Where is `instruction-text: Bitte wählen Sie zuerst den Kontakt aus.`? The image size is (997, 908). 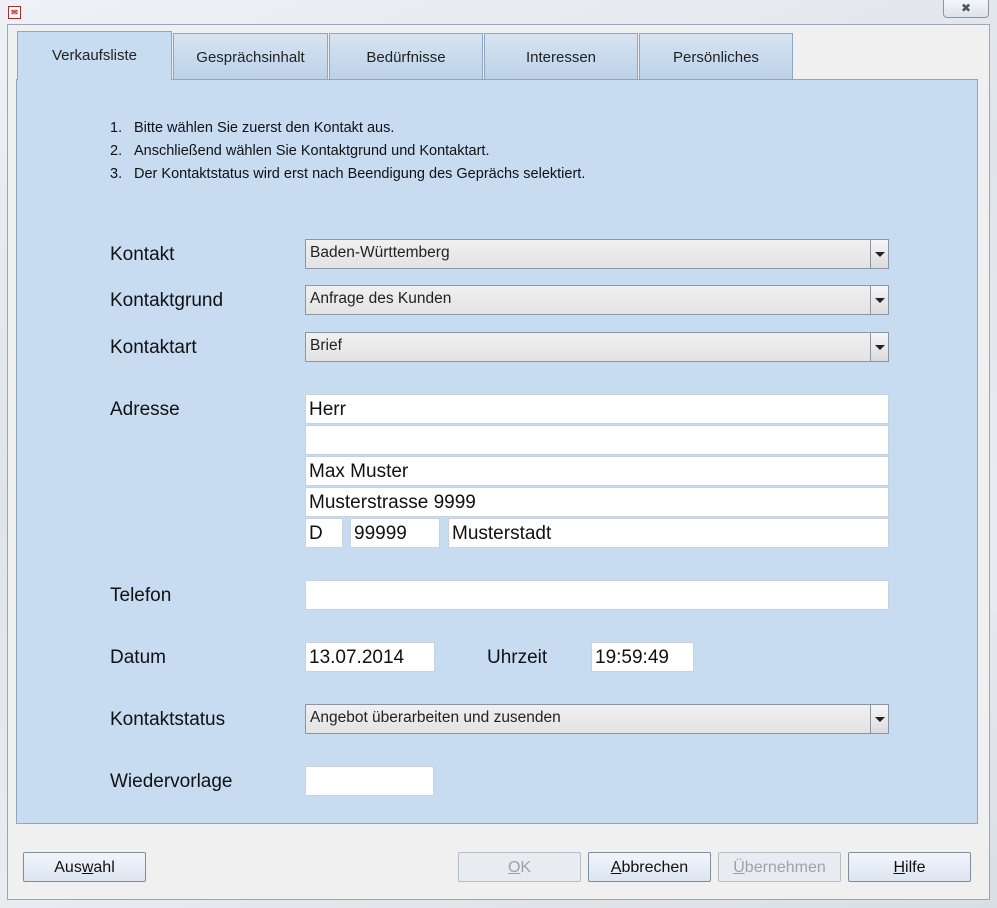 instruction-text: Bitte wählen Sie zuerst den Kontakt aus. is located at coordinates (264, 128).